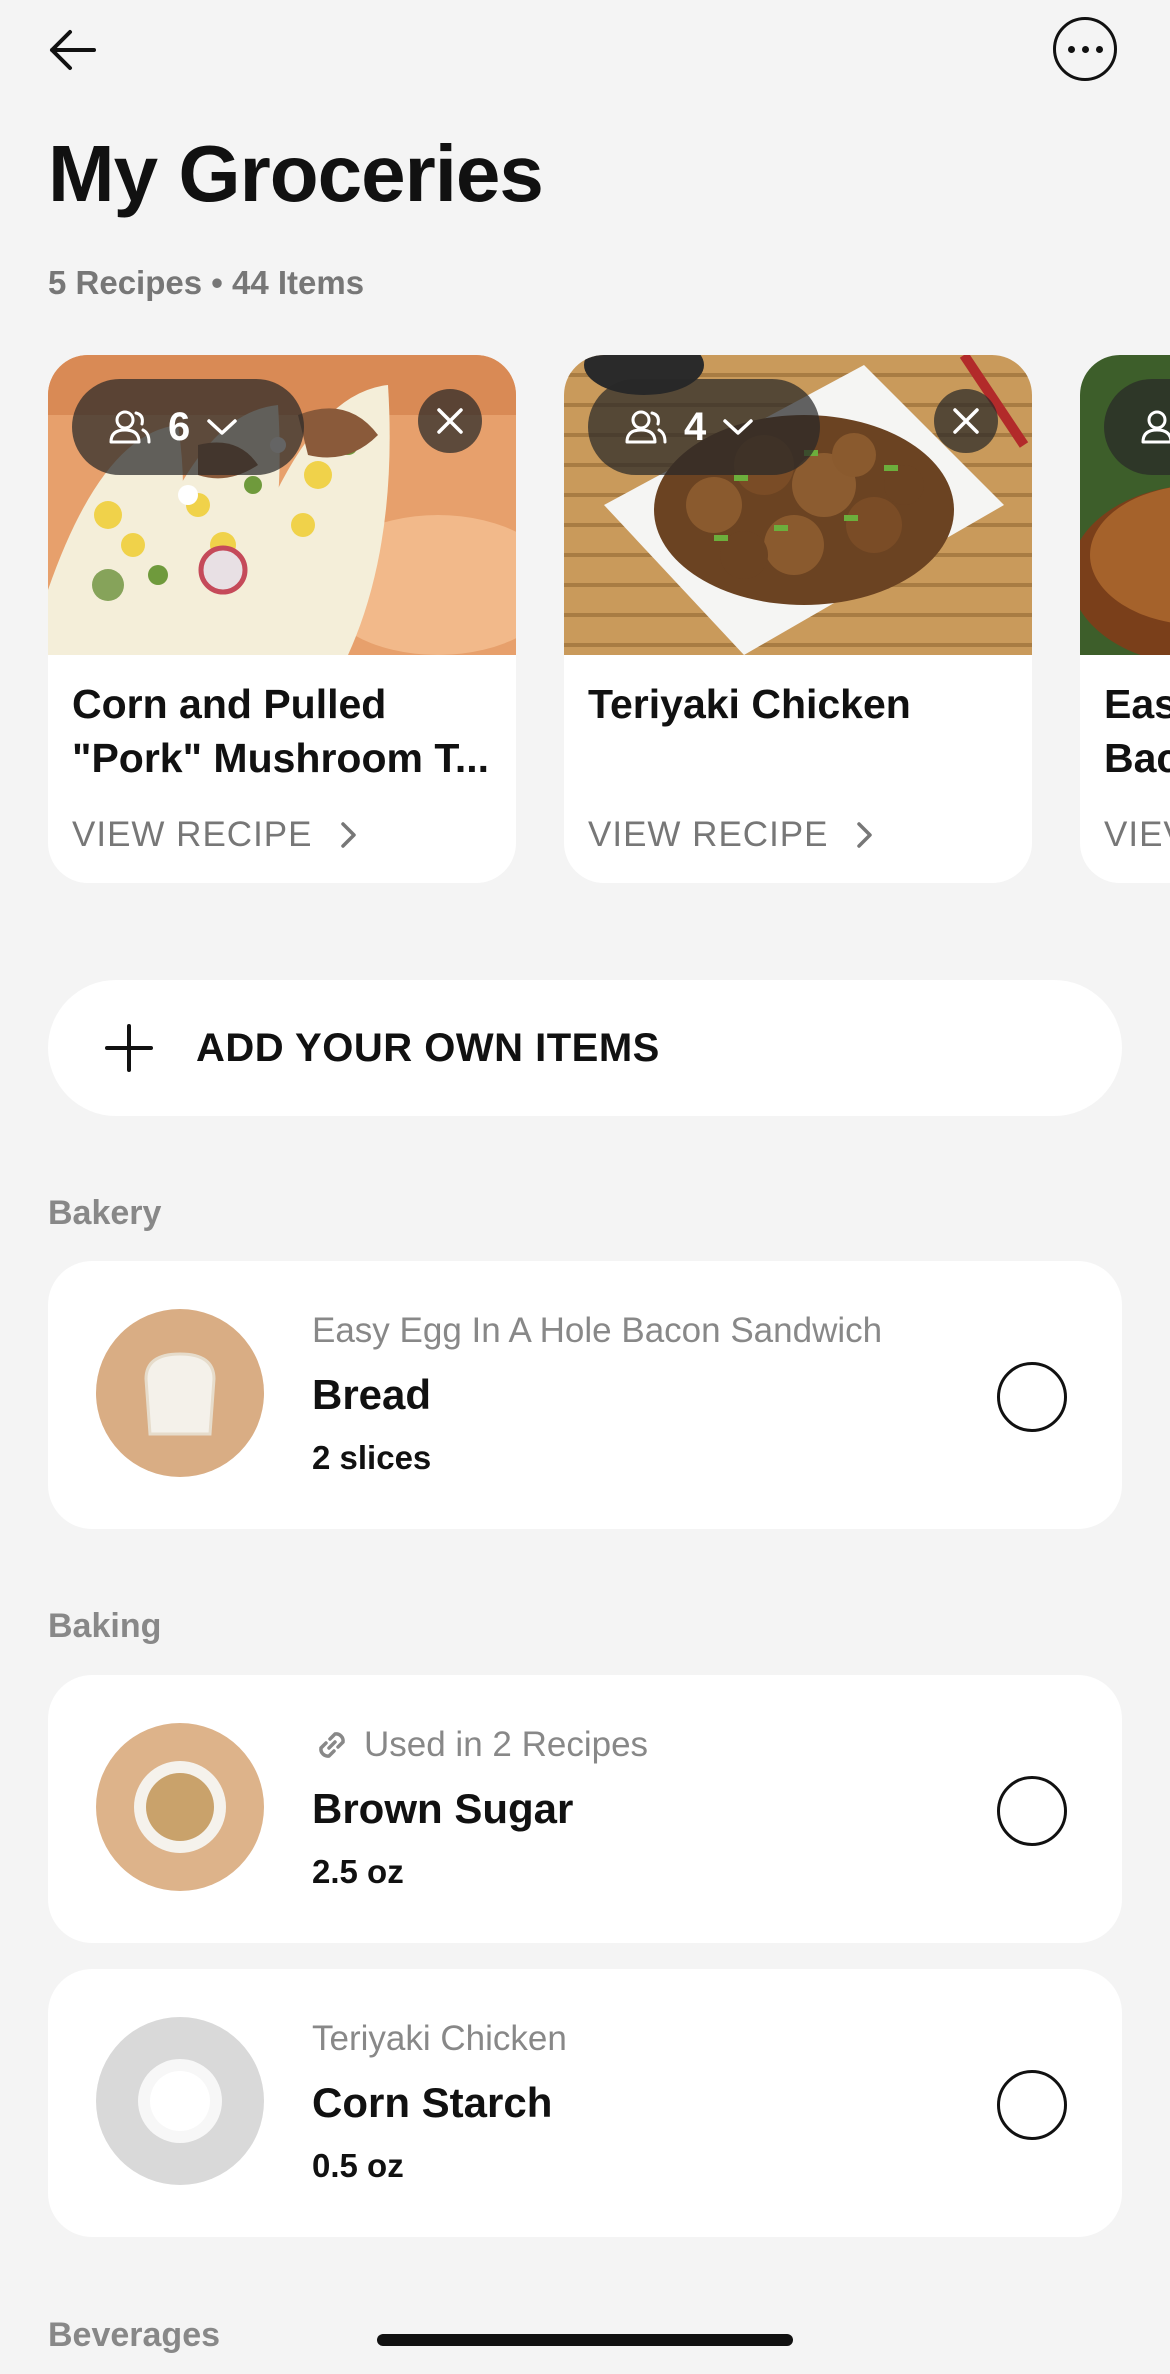 The width and height of the screenshot is (1170, 2374). I want to click on recipe-card: 4 Teriyaki Chicken VIEW RECIPE, so click(798, 619).